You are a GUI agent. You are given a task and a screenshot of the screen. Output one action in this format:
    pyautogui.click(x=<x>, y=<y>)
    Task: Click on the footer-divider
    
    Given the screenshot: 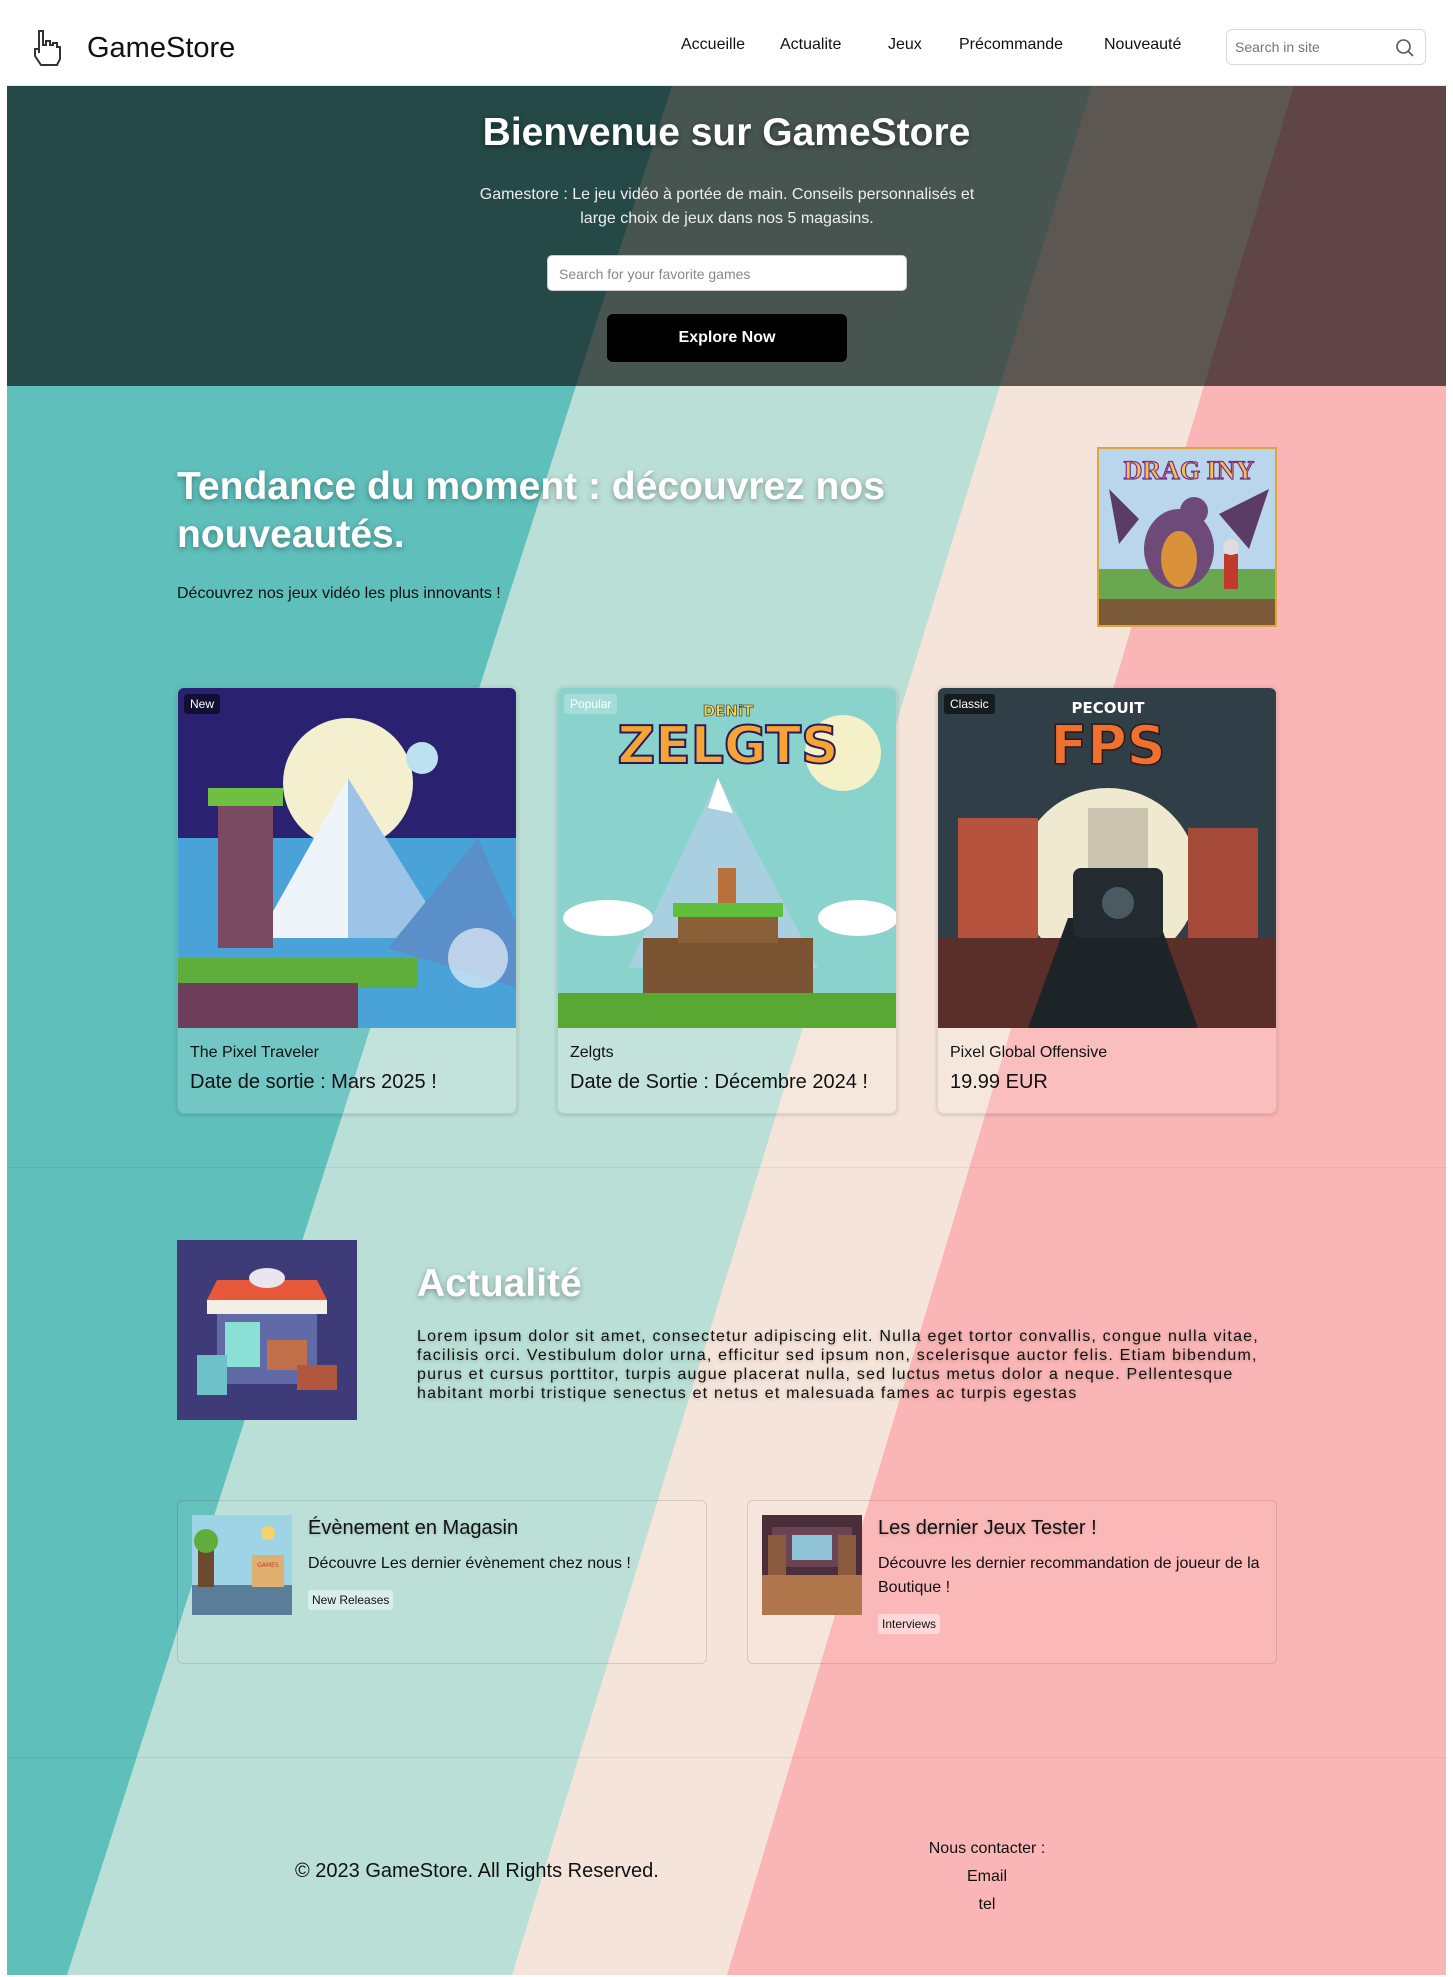 What is the action you would take?
    pyautogui.click(x=726, y=1757)
    